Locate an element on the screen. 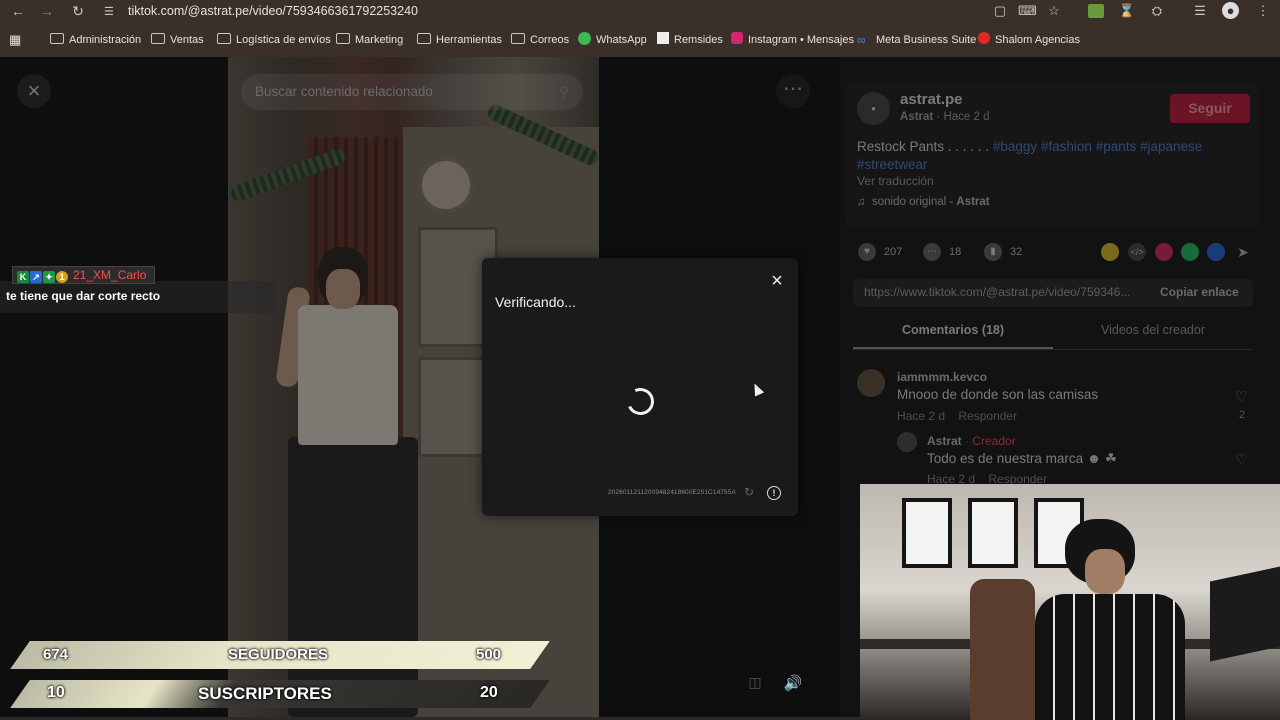  reply-username: Astrat is located at coordinates (944, 441).